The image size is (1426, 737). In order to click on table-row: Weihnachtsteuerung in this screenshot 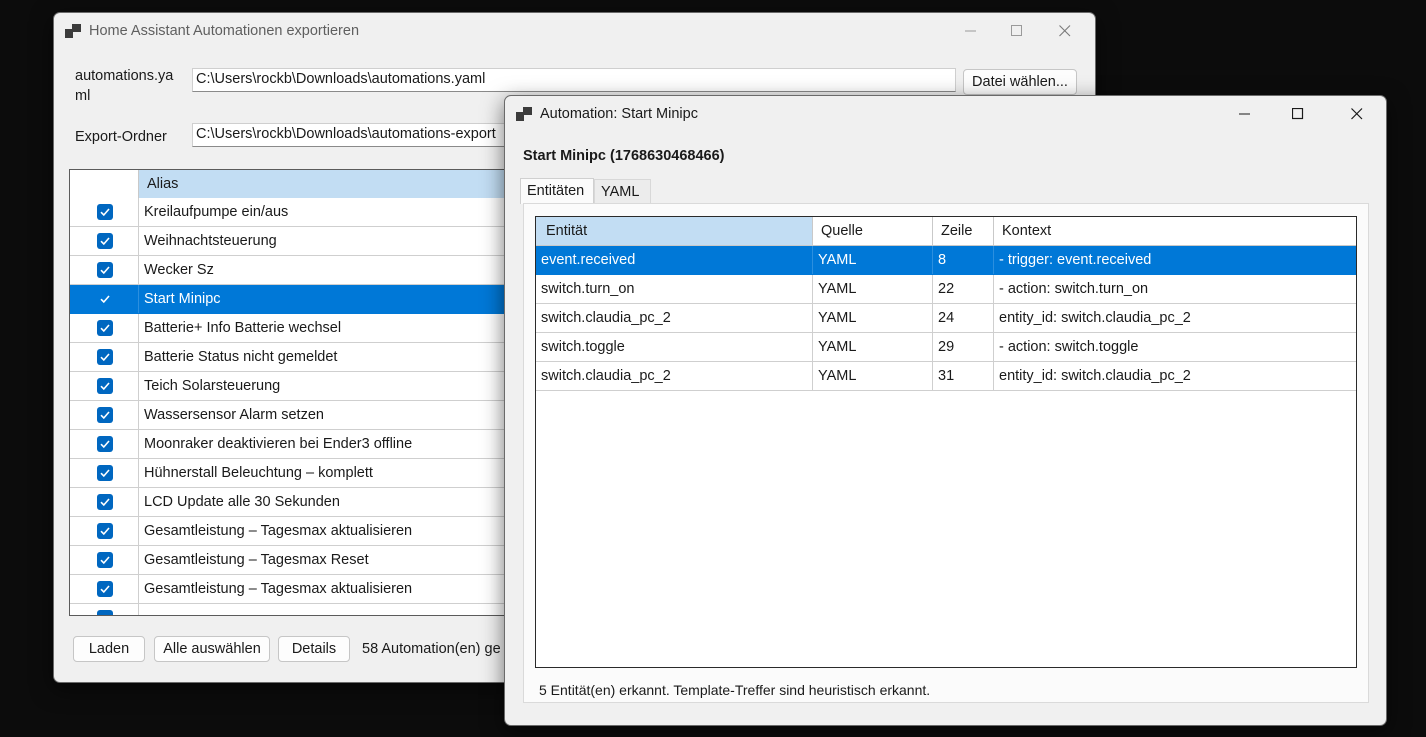, I will do `click(299, 241)`.